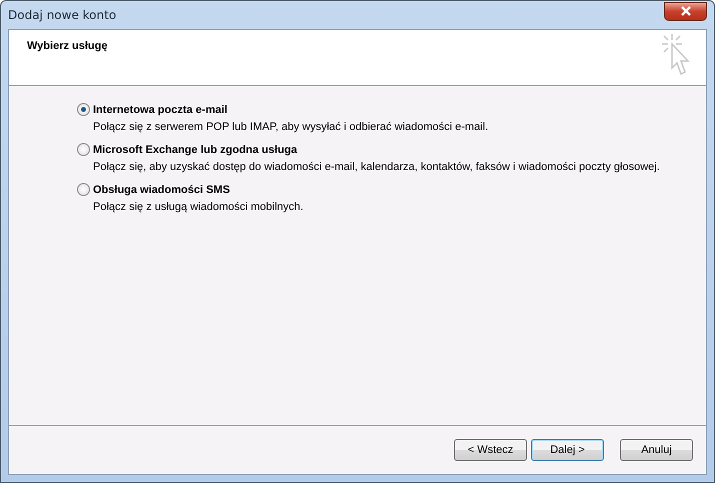  I want to click on option-description: Połącz się, aby uzyskać dostęp do wiadomości e-mail, kalendarza, kontaktów, faksów i wiadomości poczty głosowej., so click(377, 167).